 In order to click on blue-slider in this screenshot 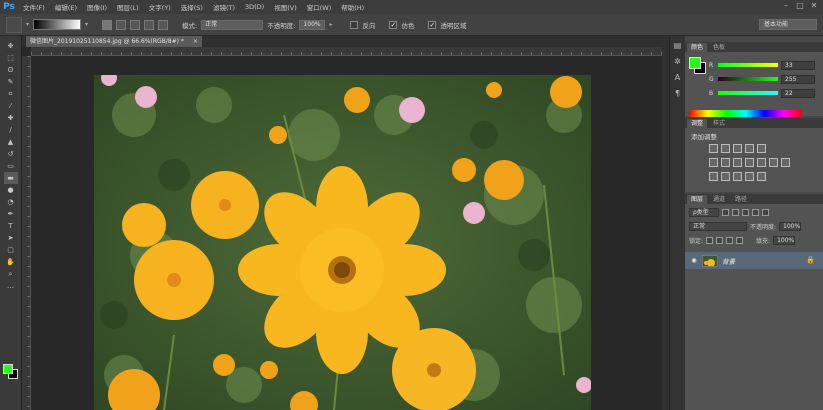, I will do `click(748, 93)`.